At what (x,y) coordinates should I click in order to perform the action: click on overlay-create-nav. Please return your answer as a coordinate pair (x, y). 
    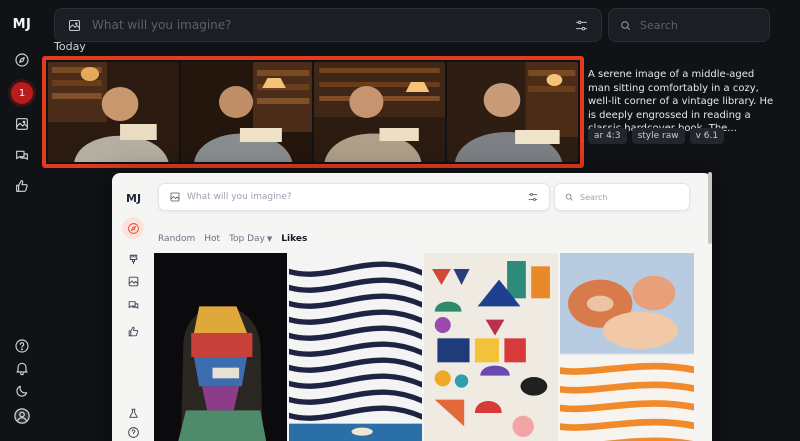
    Looking at the image, I should click on (133, 259).